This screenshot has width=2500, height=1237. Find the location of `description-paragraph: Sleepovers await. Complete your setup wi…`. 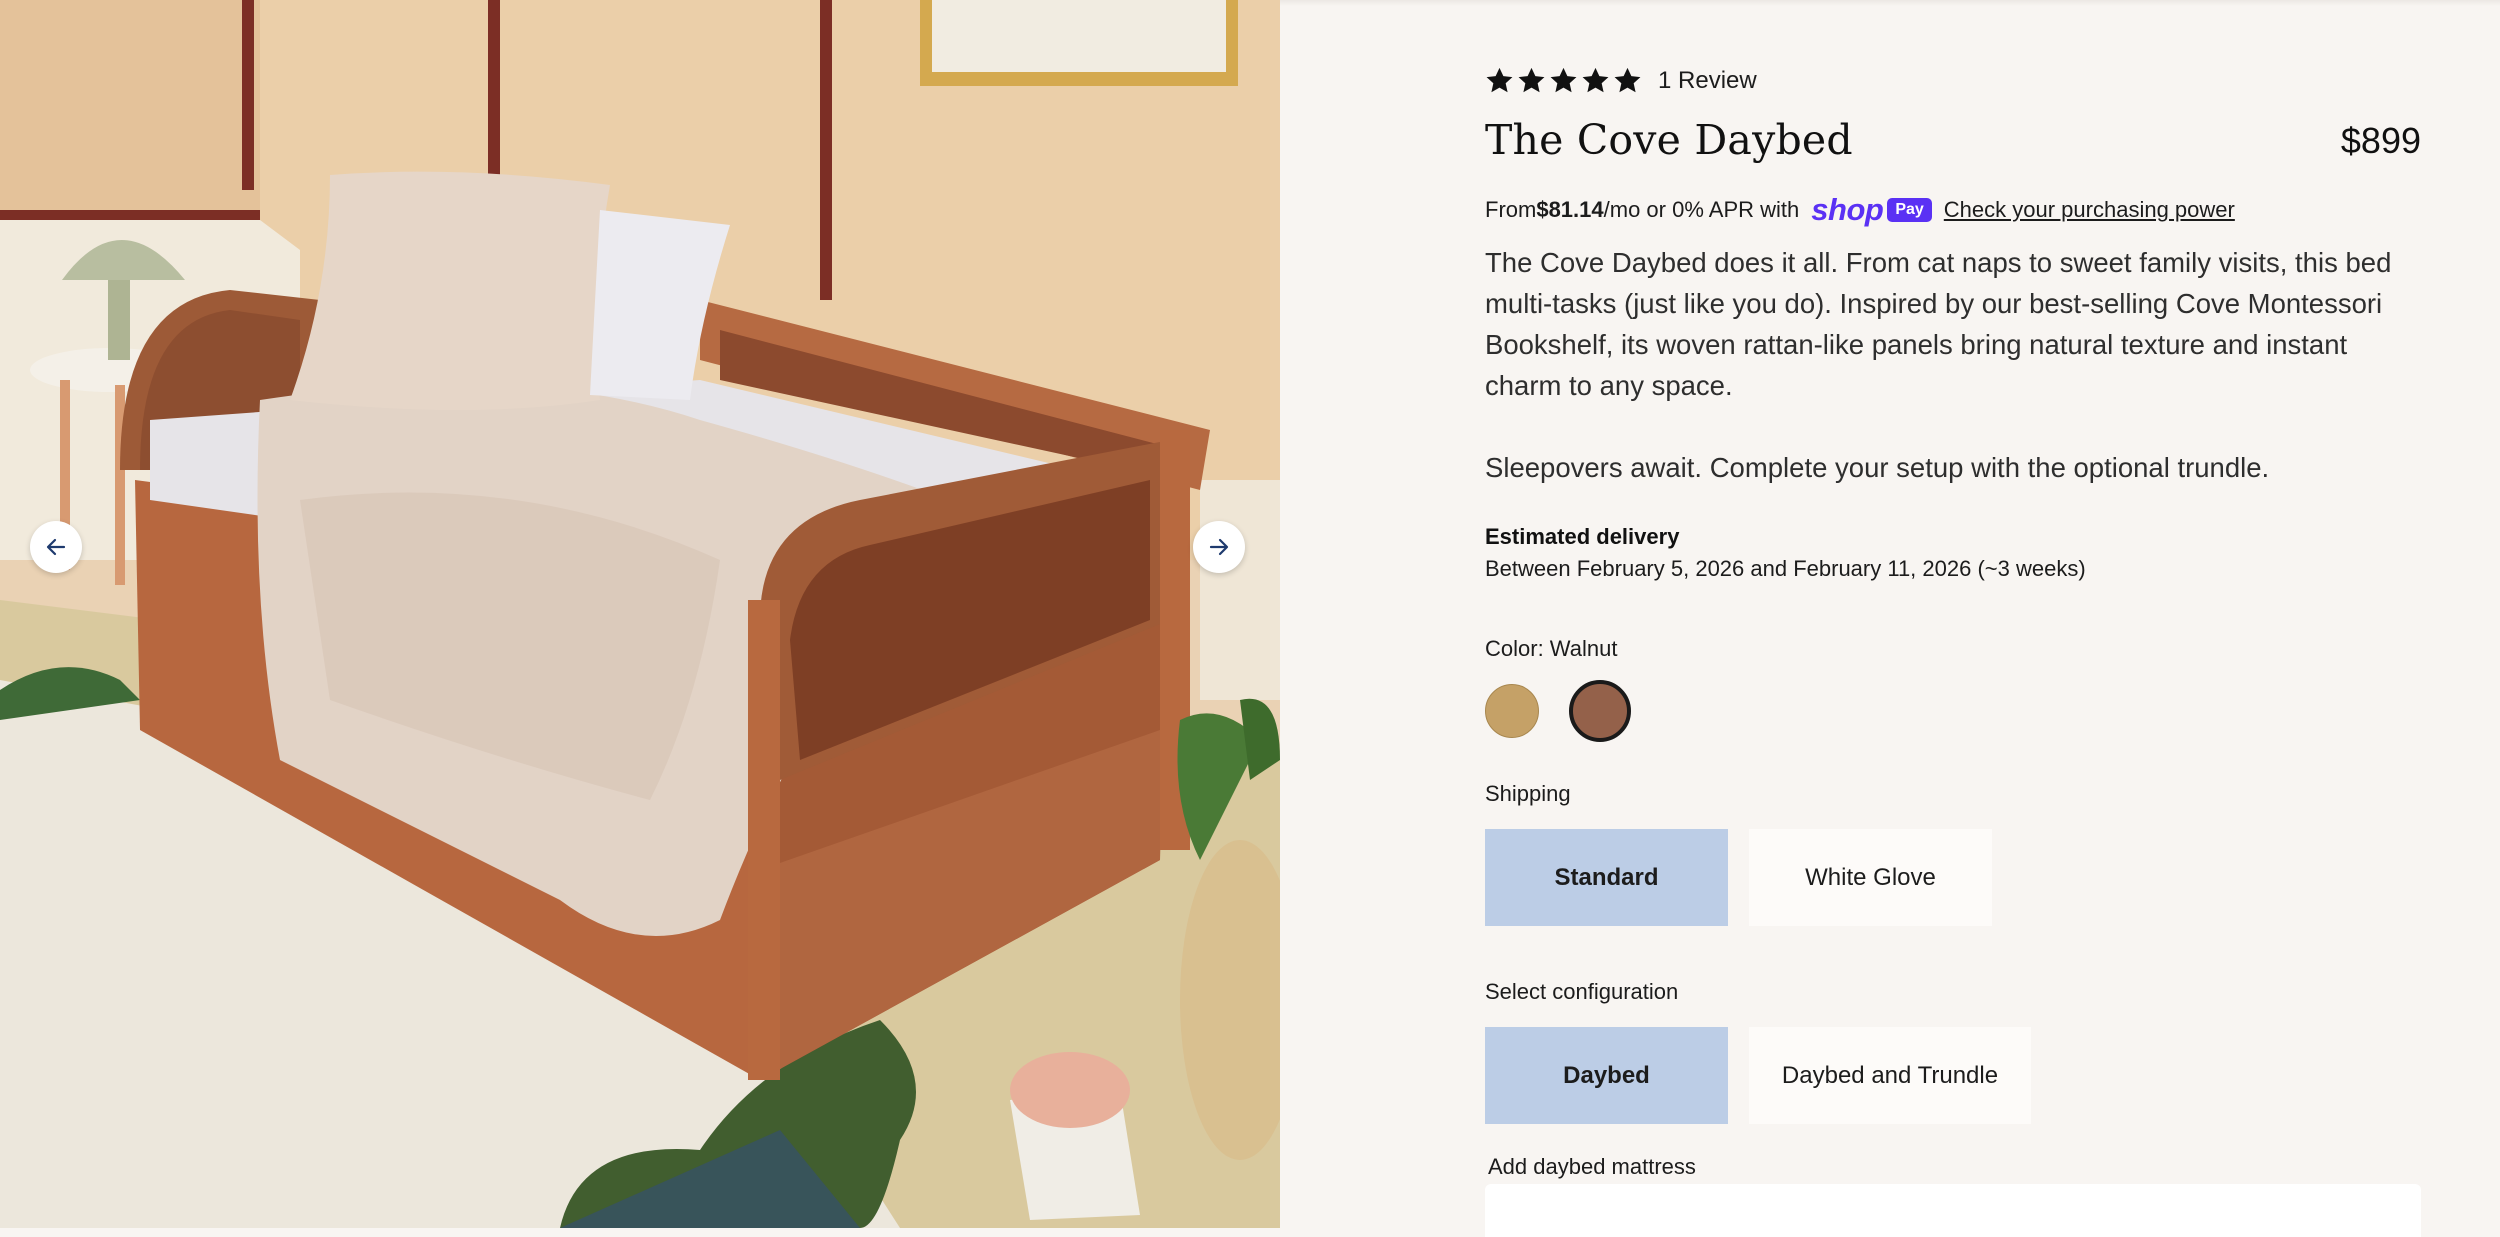

description-paragraph: Sleepovers await. Complete your setup wi… is located at coordinates (1877, 467).